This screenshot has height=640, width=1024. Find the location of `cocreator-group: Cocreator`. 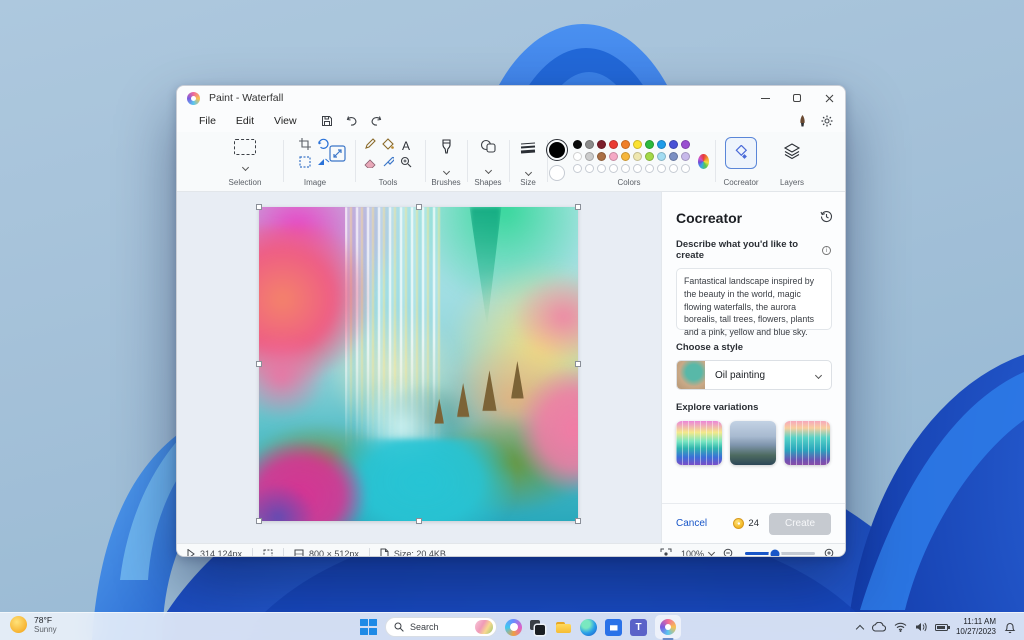

cocreator-group: Cocreator is located at coordinates (741, 163).